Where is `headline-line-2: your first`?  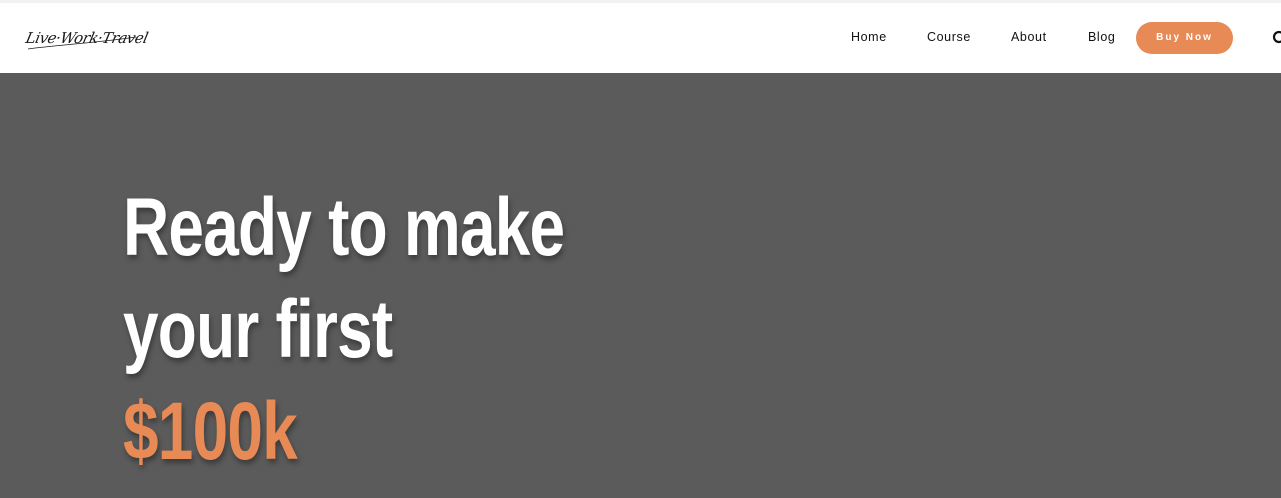 headline-line-2: your first is located at coordinates (258, 329).